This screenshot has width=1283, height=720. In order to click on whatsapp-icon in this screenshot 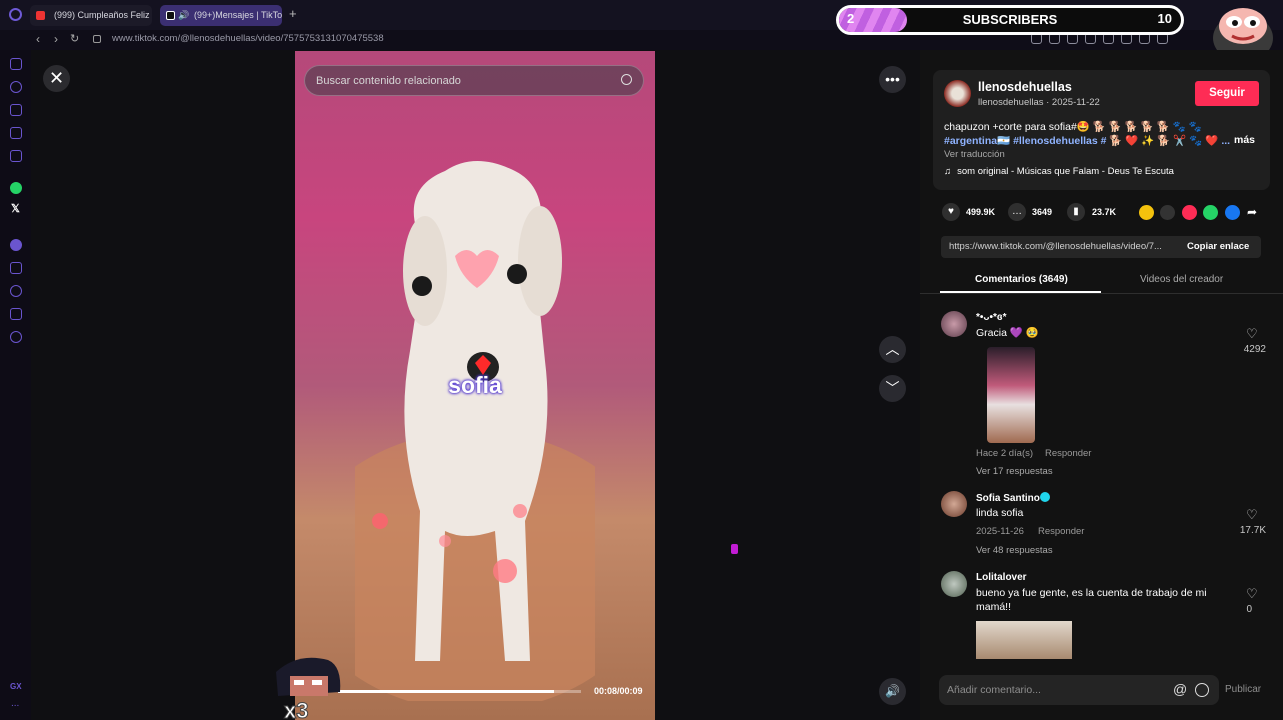, I will do `click(16, 188)`.